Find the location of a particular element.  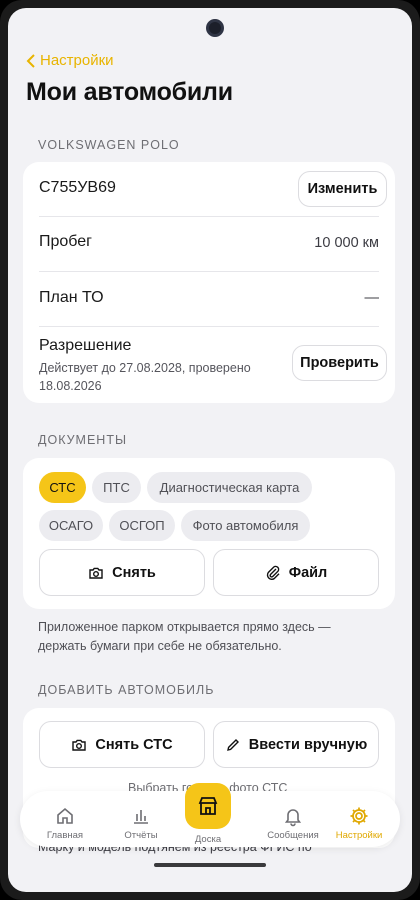

chart-icon is located at coordinates (141, 817).